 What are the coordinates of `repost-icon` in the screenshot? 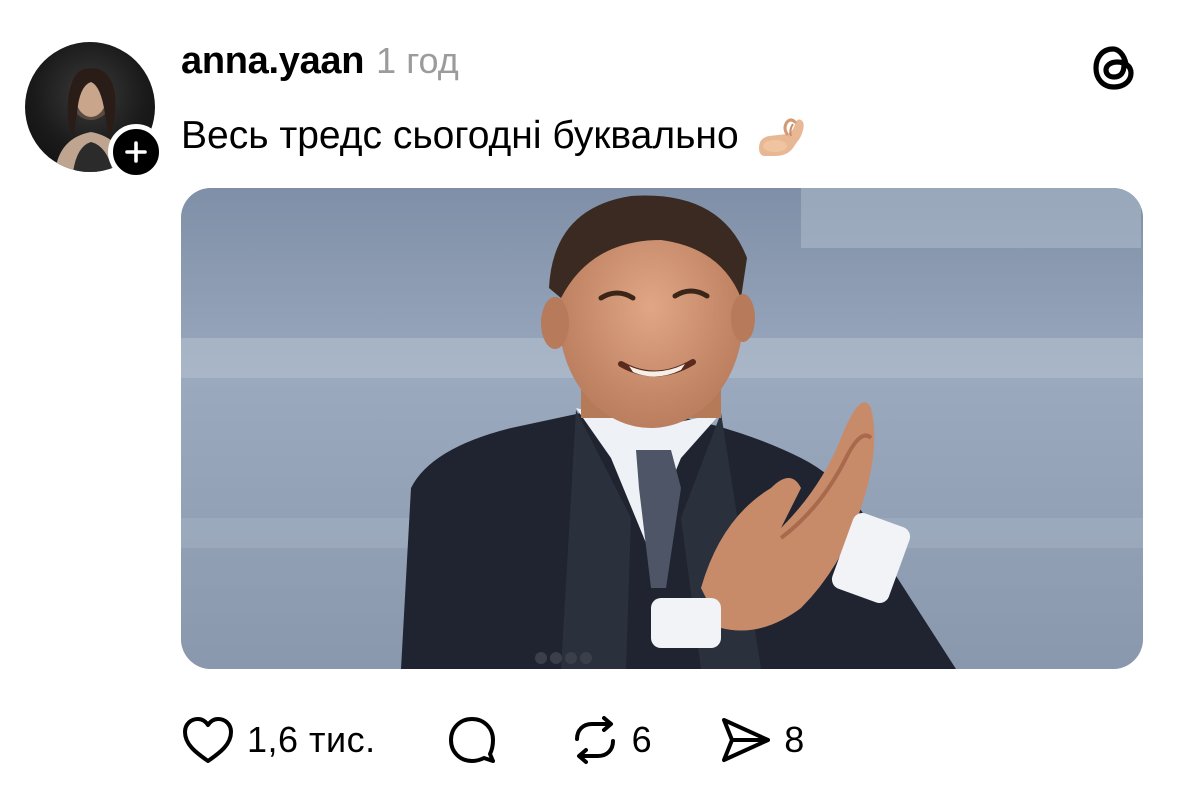 It's located at (594, 740).